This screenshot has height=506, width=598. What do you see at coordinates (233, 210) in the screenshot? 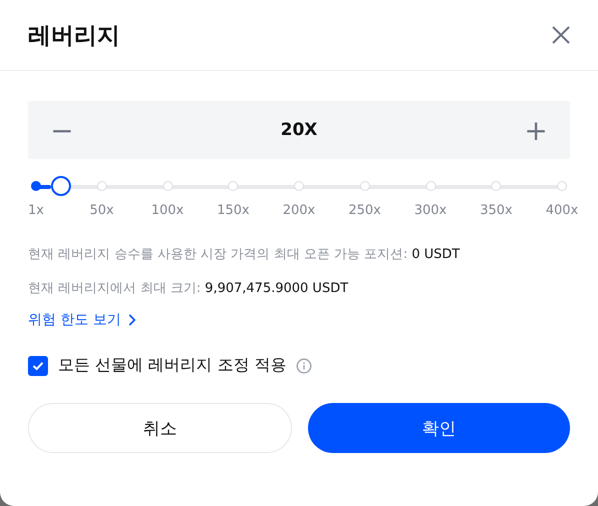
I see `slider-tick-label: 150x` at bounding box center [233, 210].